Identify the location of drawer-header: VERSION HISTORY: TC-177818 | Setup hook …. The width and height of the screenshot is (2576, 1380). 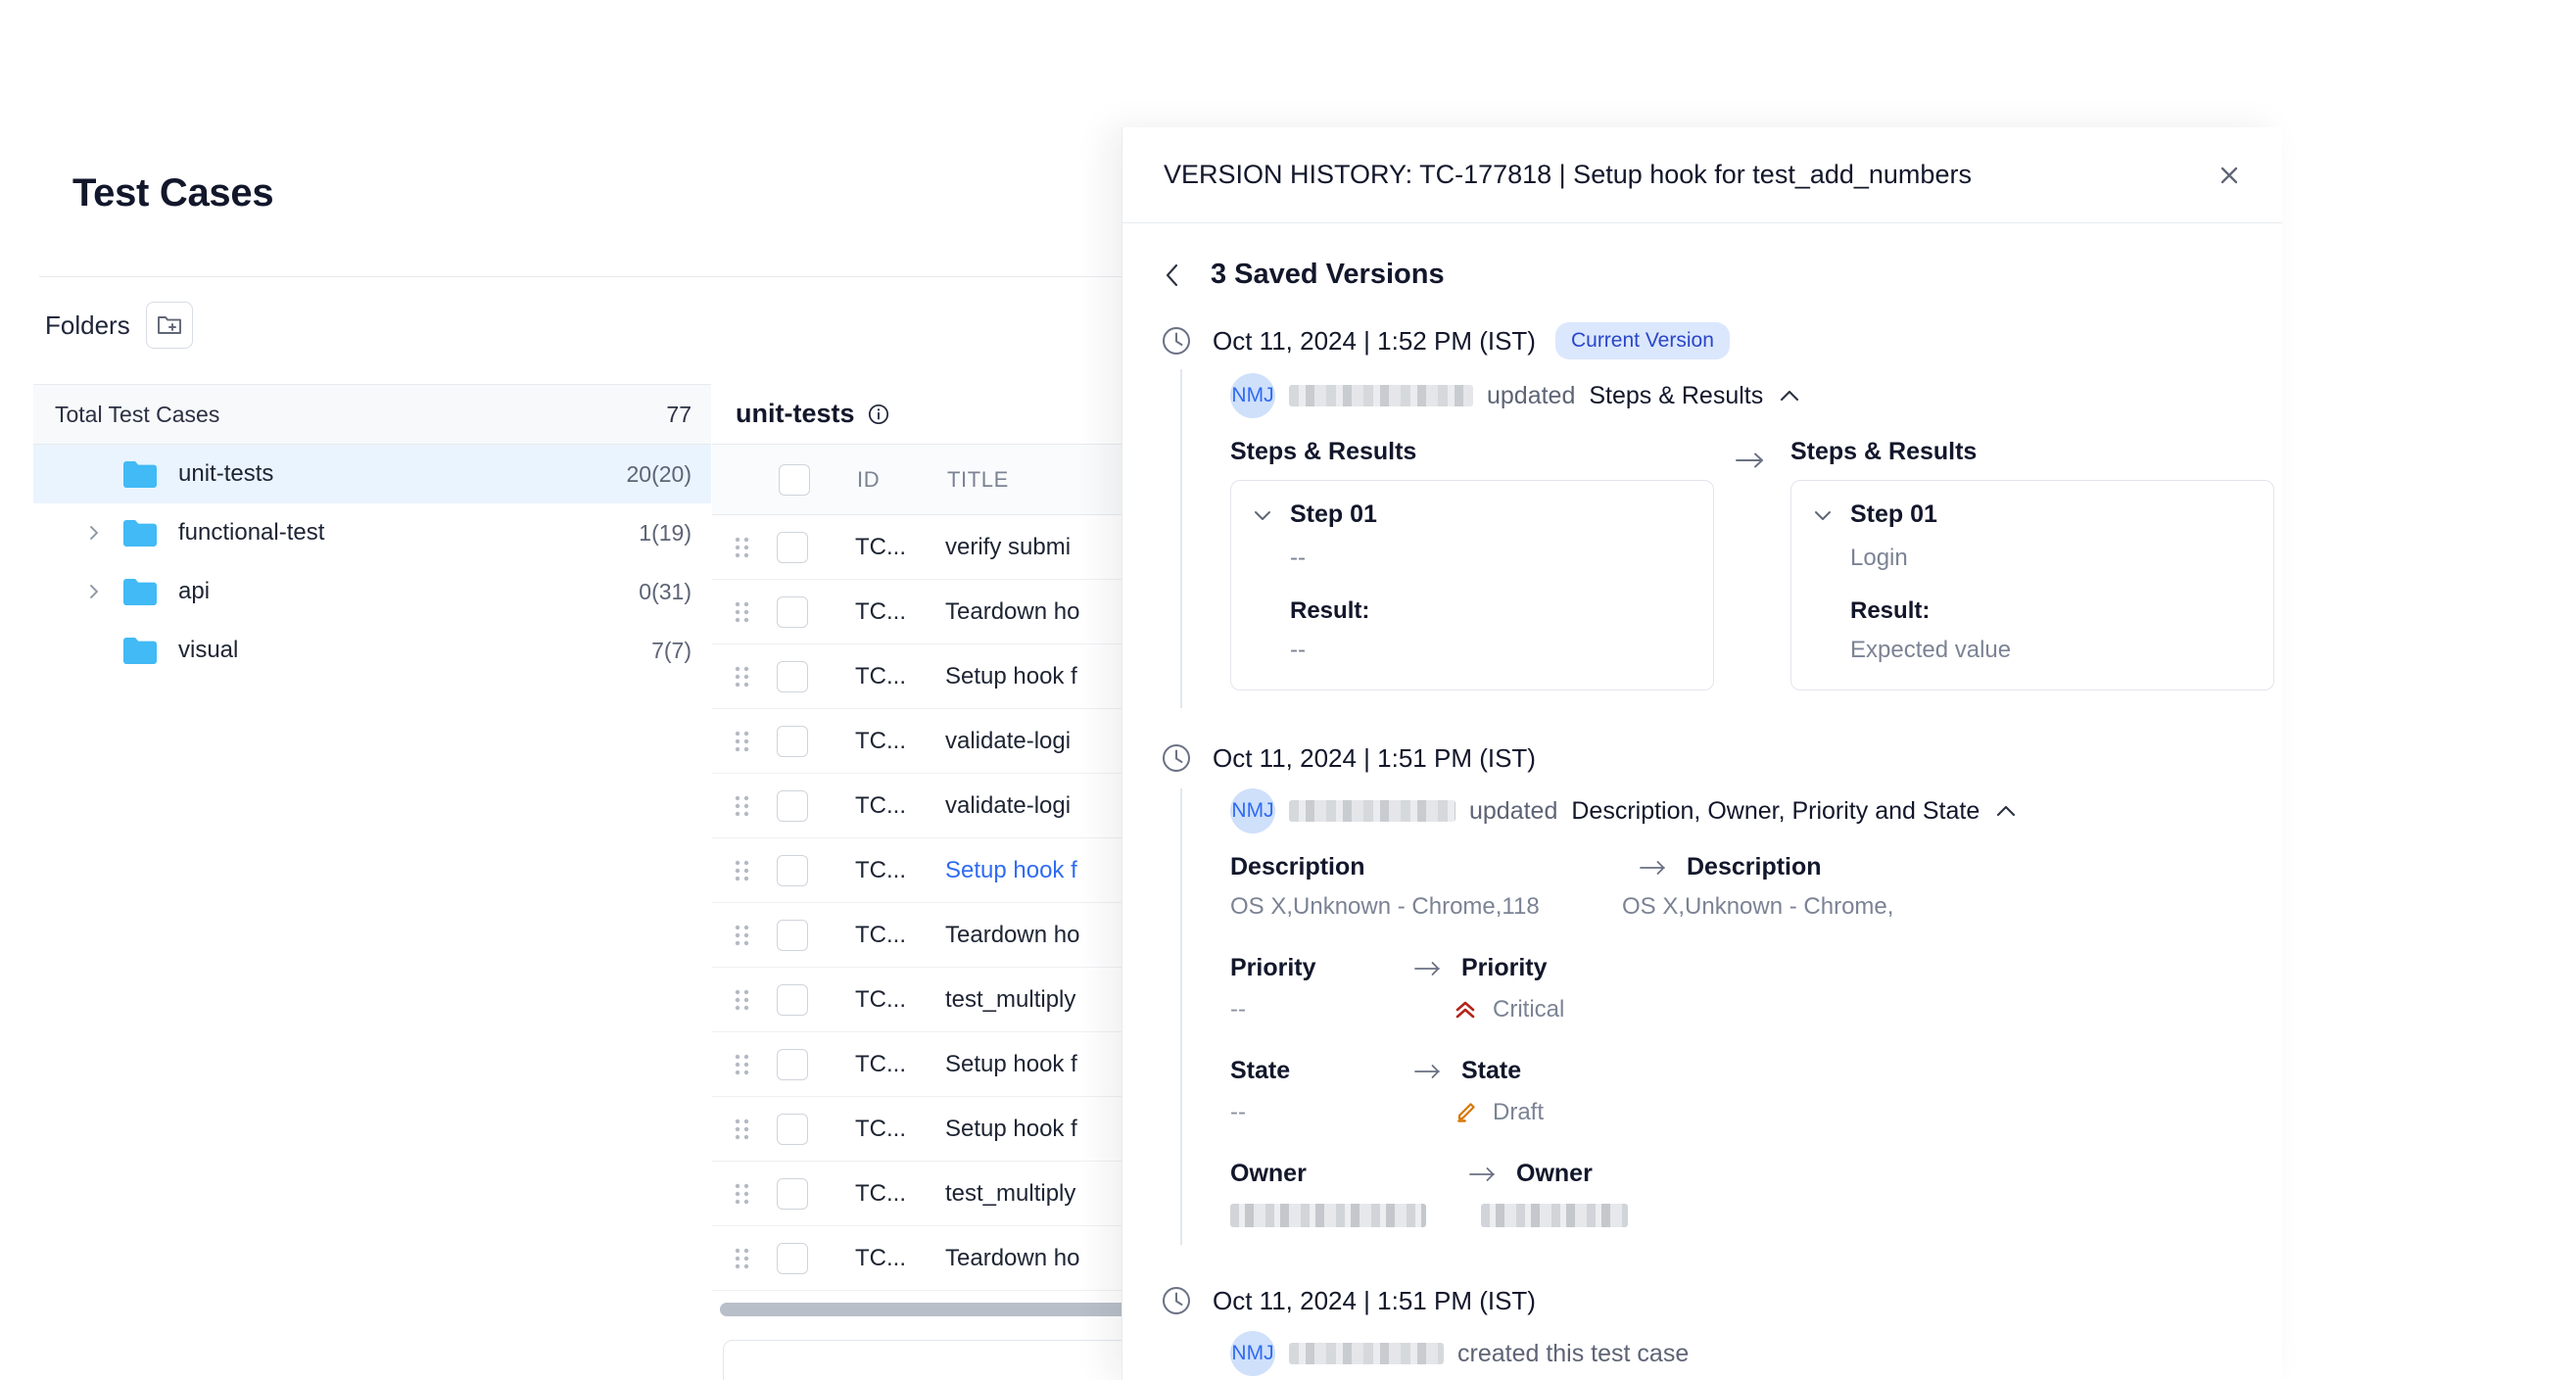
(1702, 175).